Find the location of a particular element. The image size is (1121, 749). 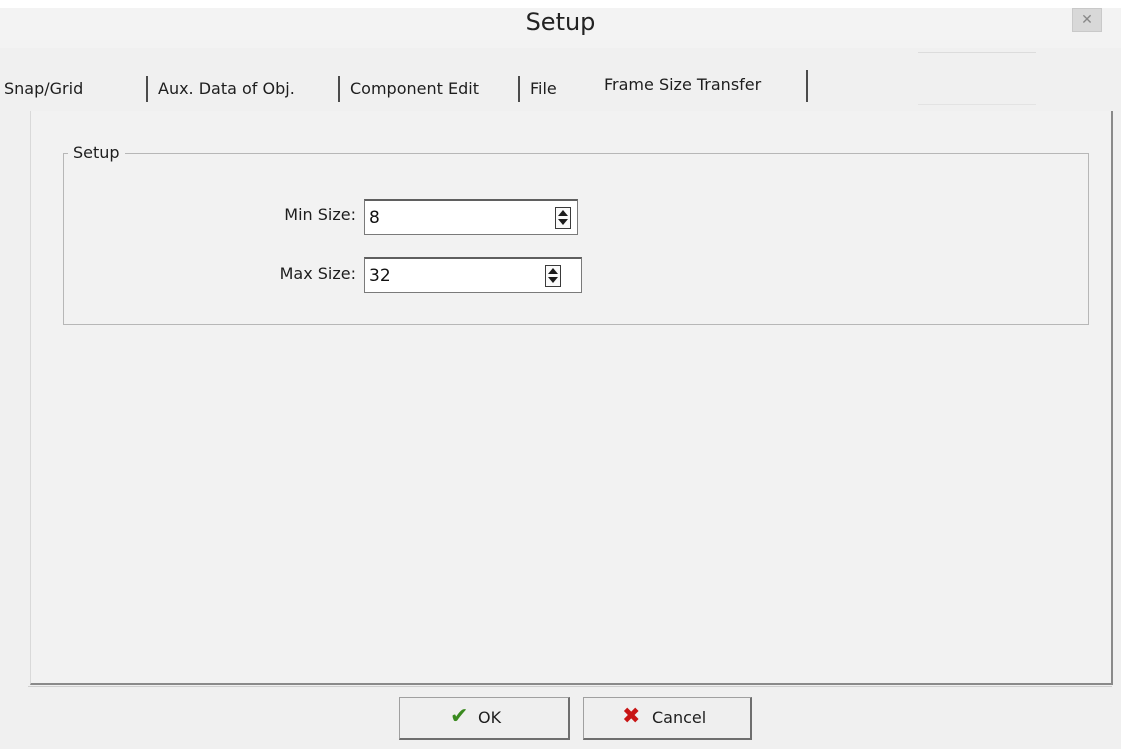

tab-file: File is located at coordinates (543, 89).